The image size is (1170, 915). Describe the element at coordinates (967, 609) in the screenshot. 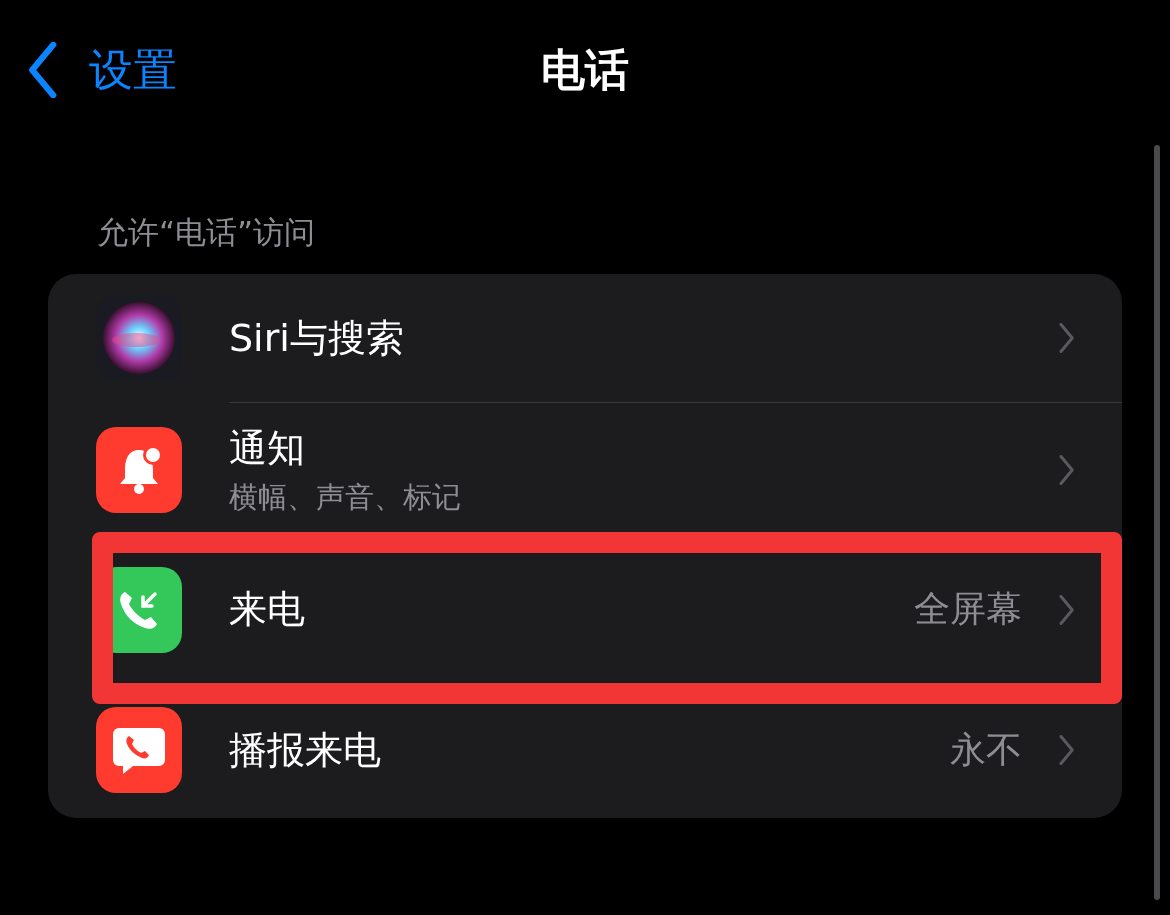

I see `row-value: 全屏幕` at that location.